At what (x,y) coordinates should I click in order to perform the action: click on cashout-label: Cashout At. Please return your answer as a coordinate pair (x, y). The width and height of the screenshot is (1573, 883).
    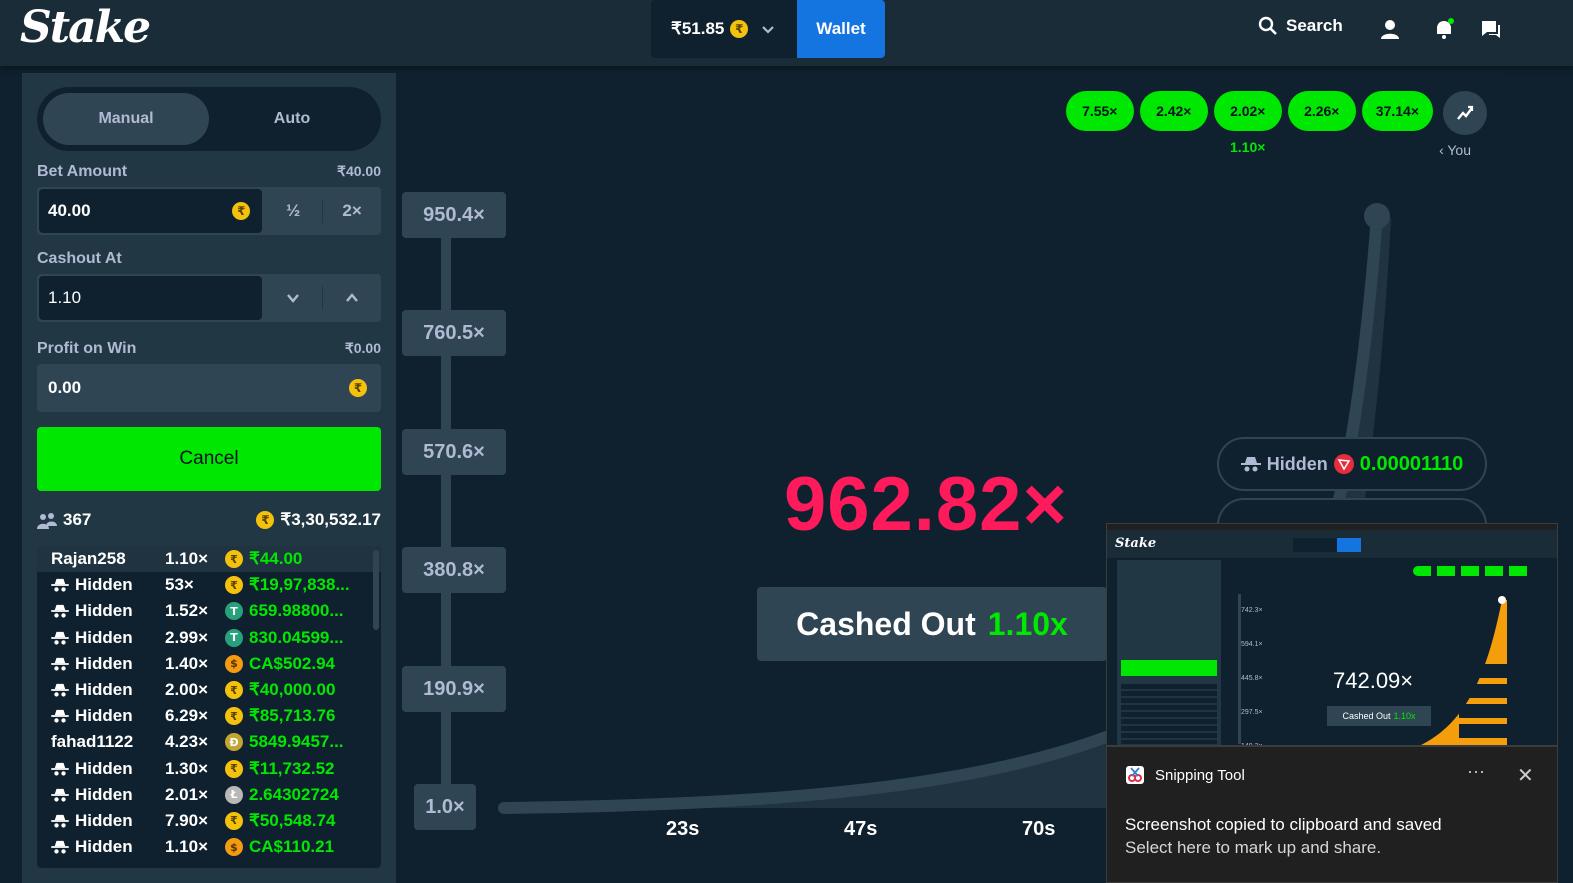
    Looking at the image, I should click on (79, 258).